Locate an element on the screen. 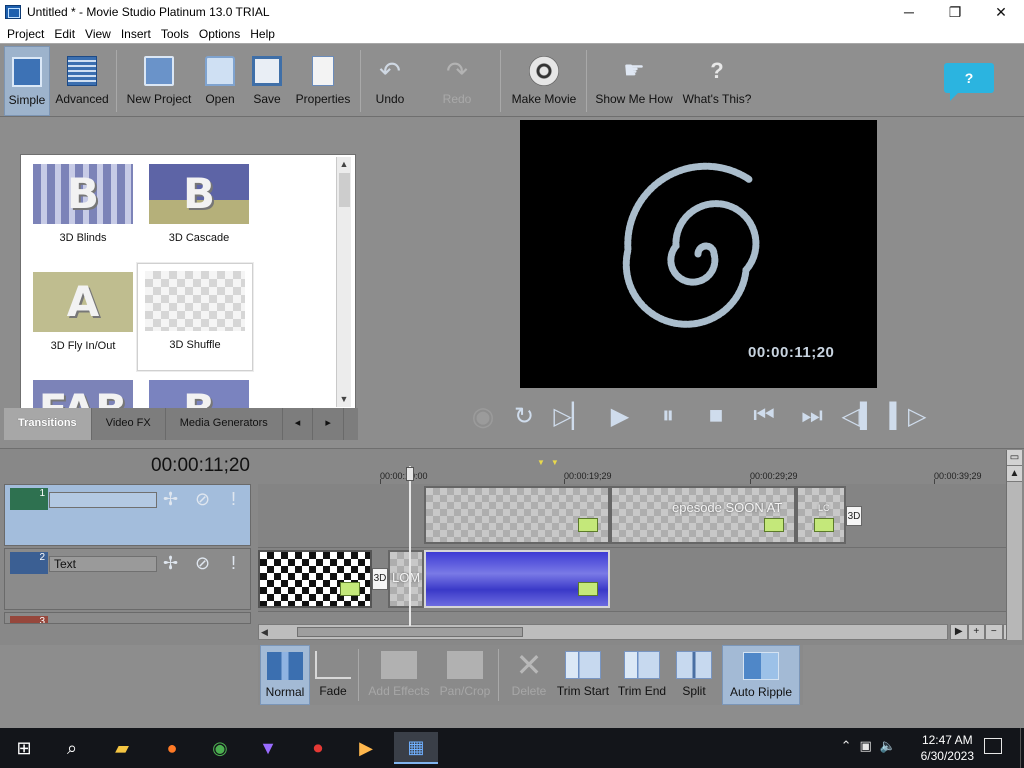 This screenshot has width=1024, height=768. show-me-how-button: ☛ Show Me How is located at coordinates (634, 81).